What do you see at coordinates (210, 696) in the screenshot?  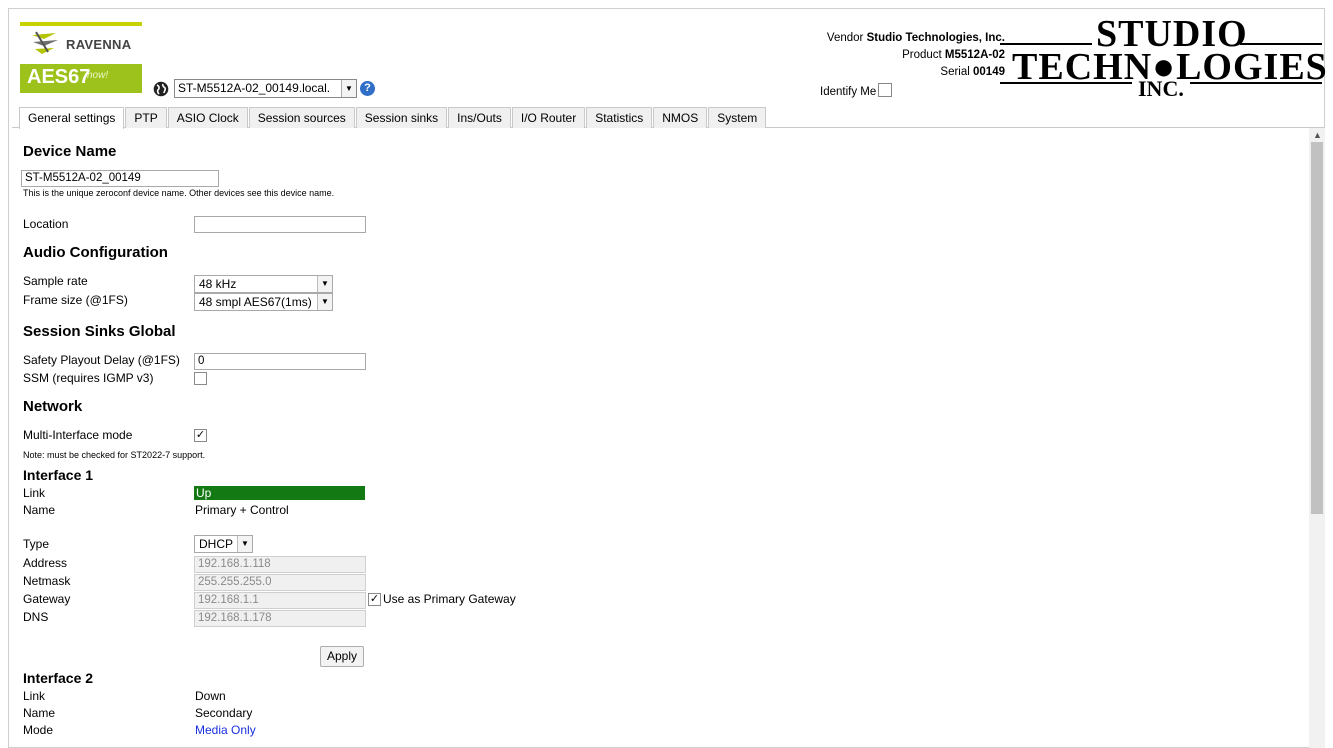 I see `if2-link-value: Down` at bounding box center [210, 696].